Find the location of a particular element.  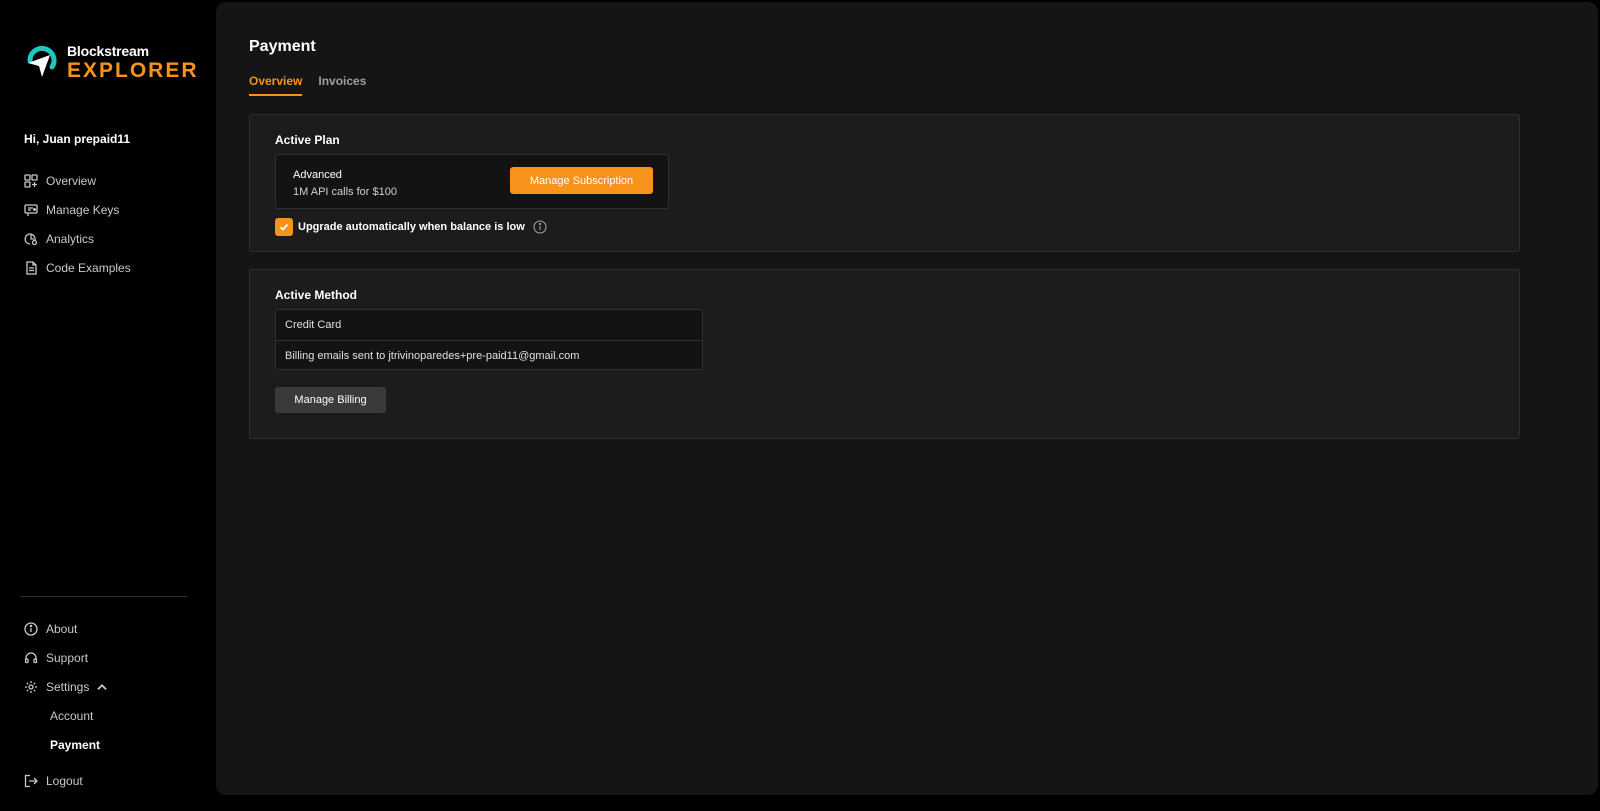

sidebar-item-label: About is located at coordinates (62, 628).